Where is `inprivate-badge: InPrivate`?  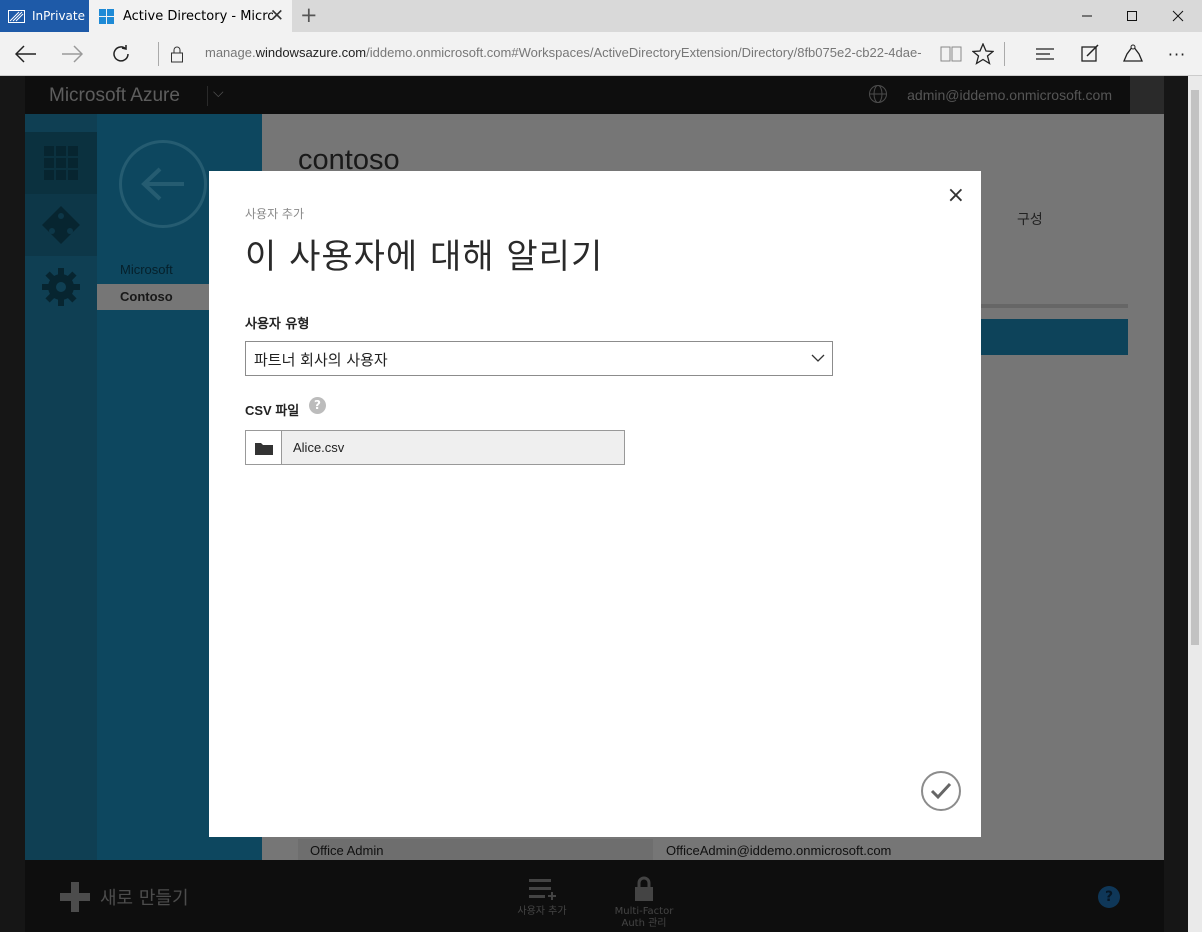
inprivate-badge: InPrivate is located at coordinates (44, 16).